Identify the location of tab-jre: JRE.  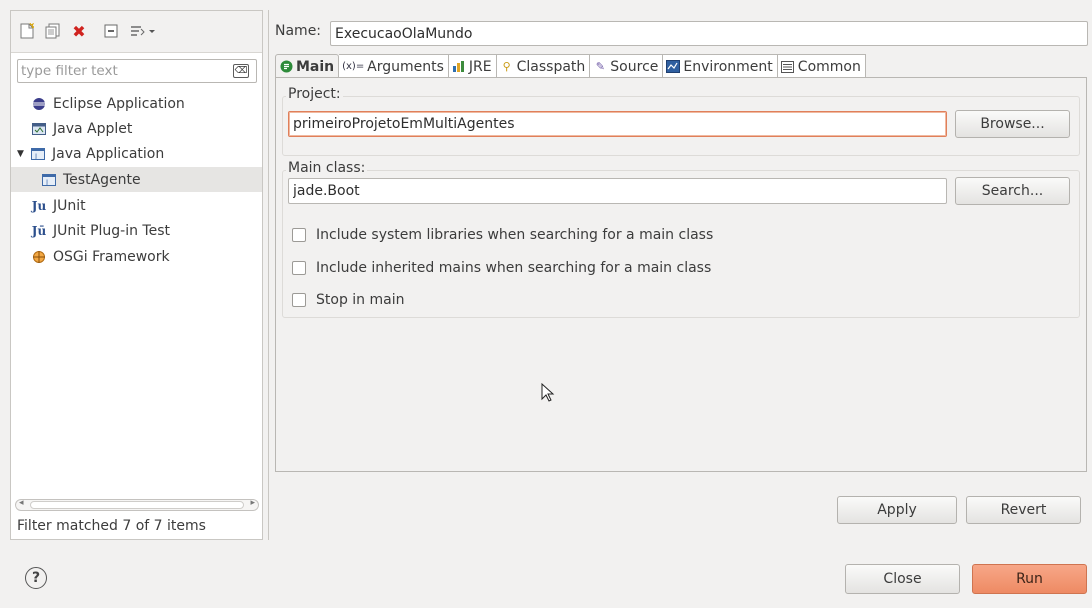
(472, 66).